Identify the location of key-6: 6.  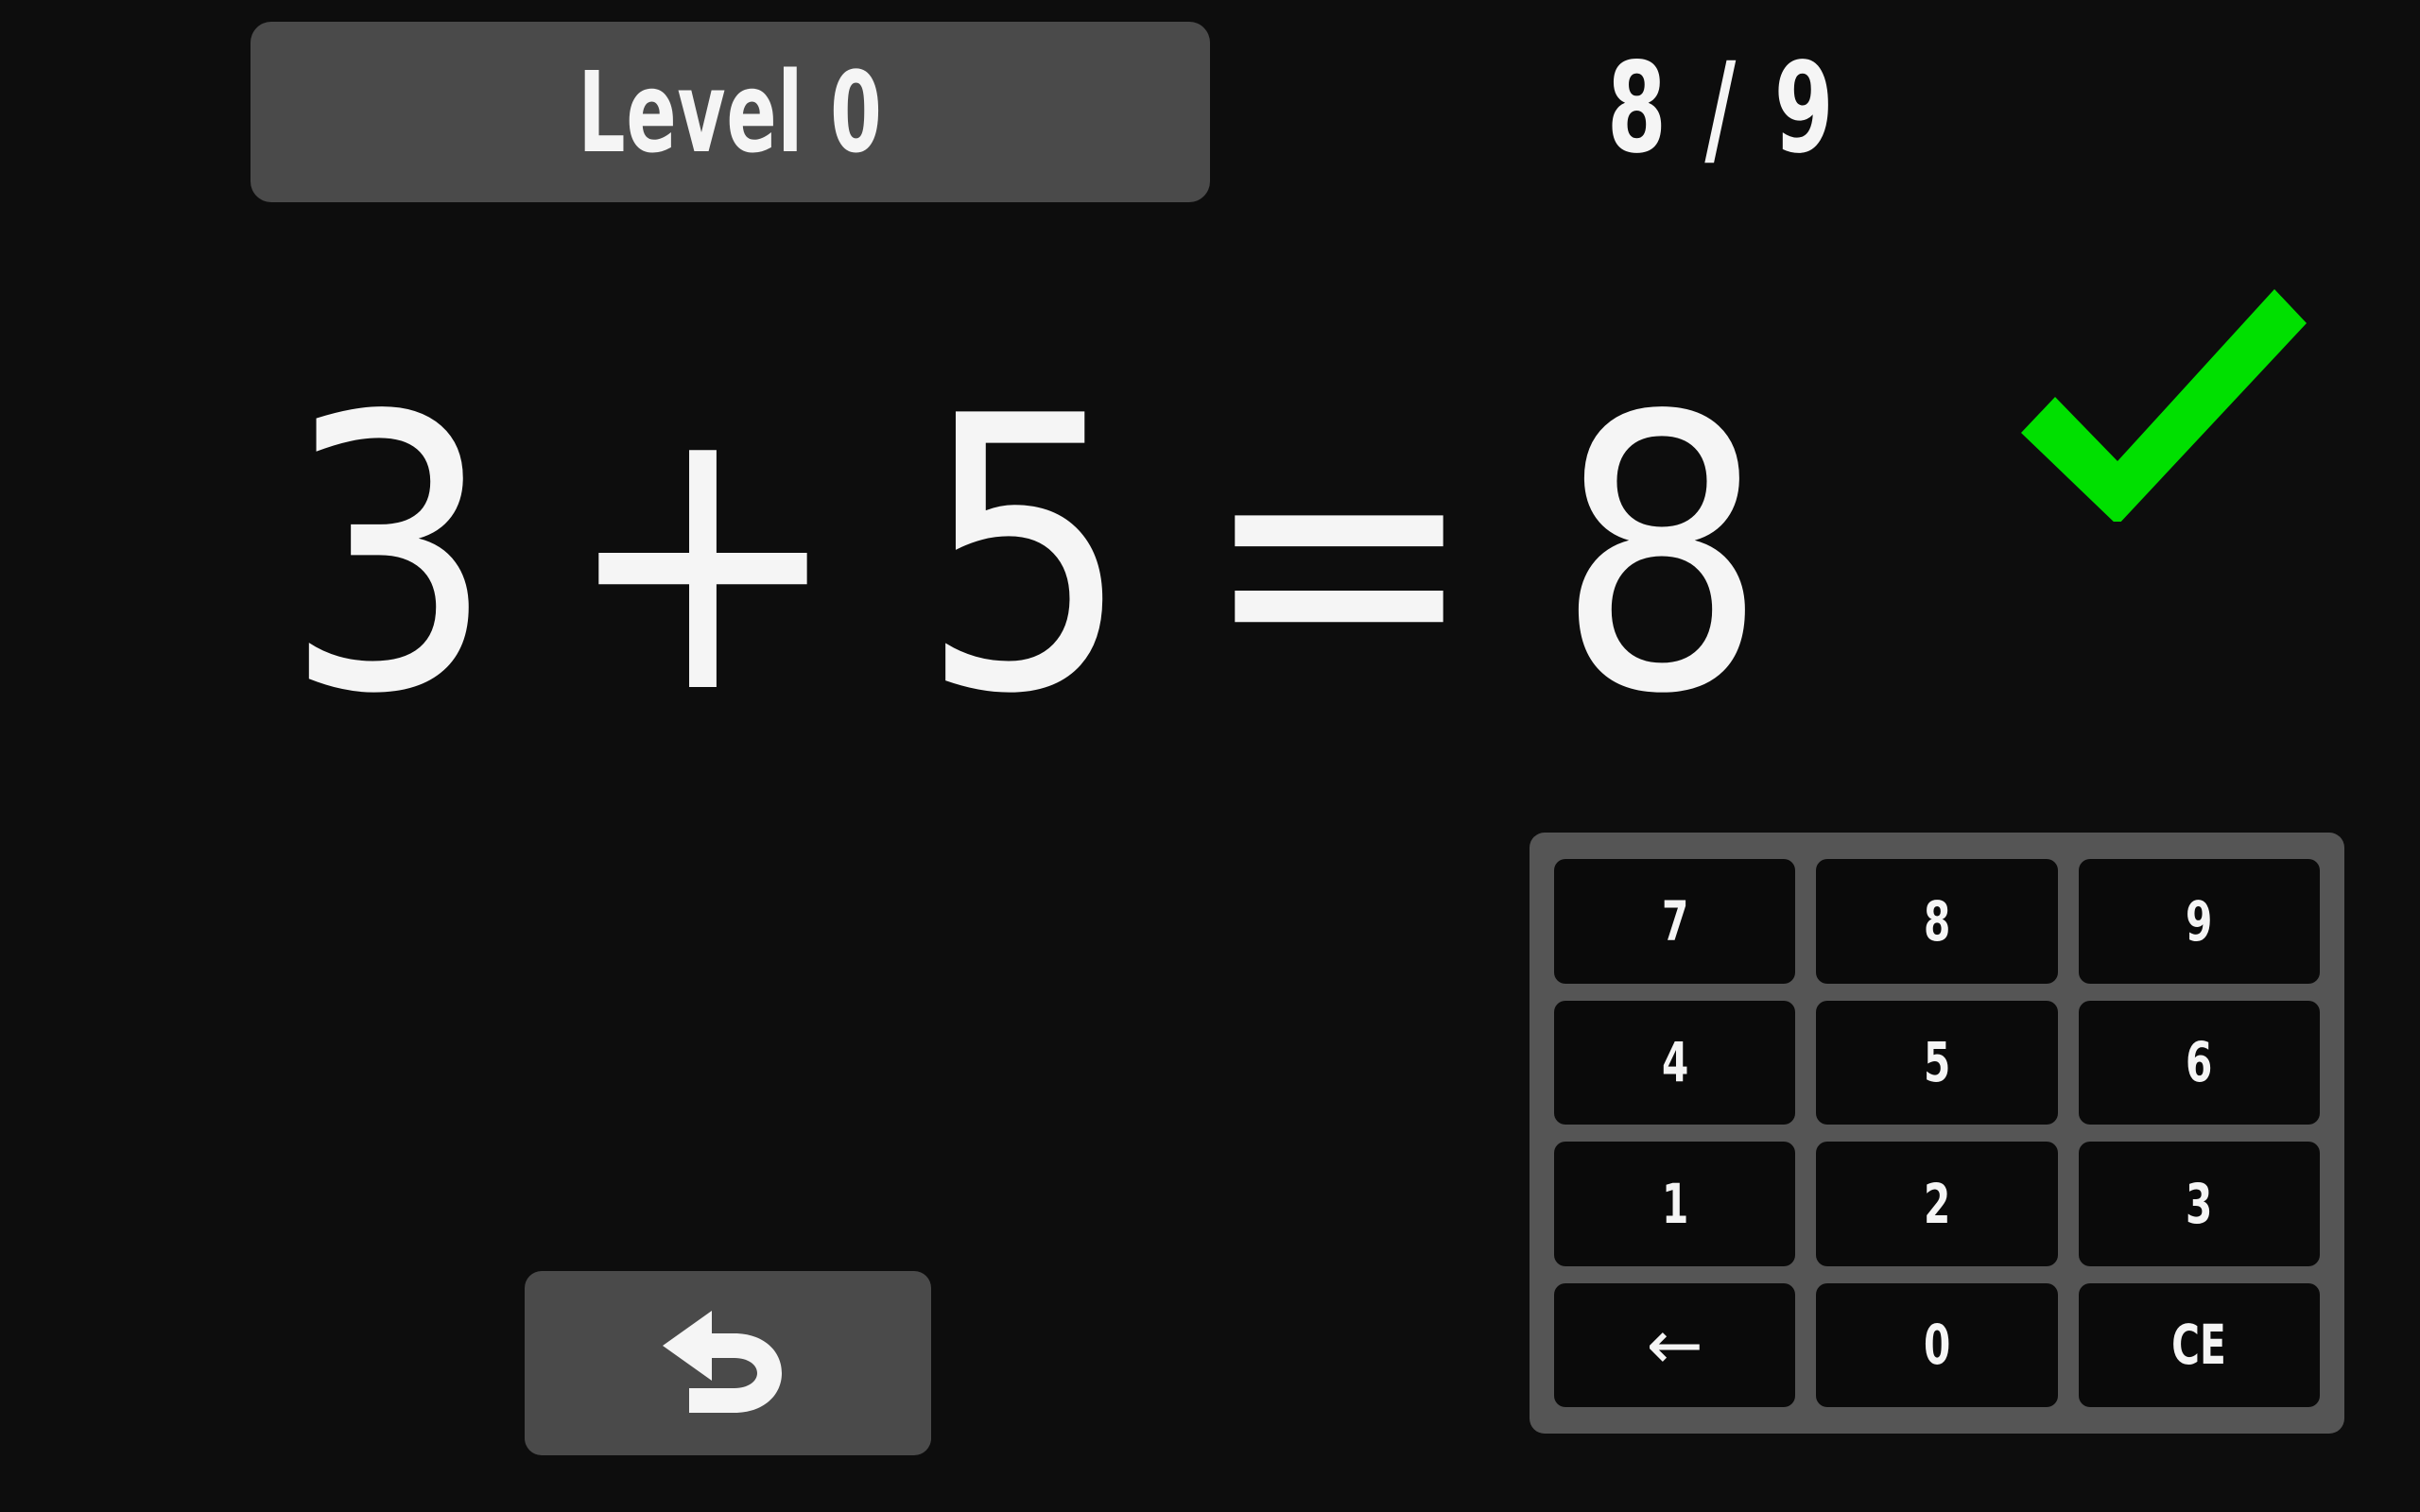
(2199, 1062).